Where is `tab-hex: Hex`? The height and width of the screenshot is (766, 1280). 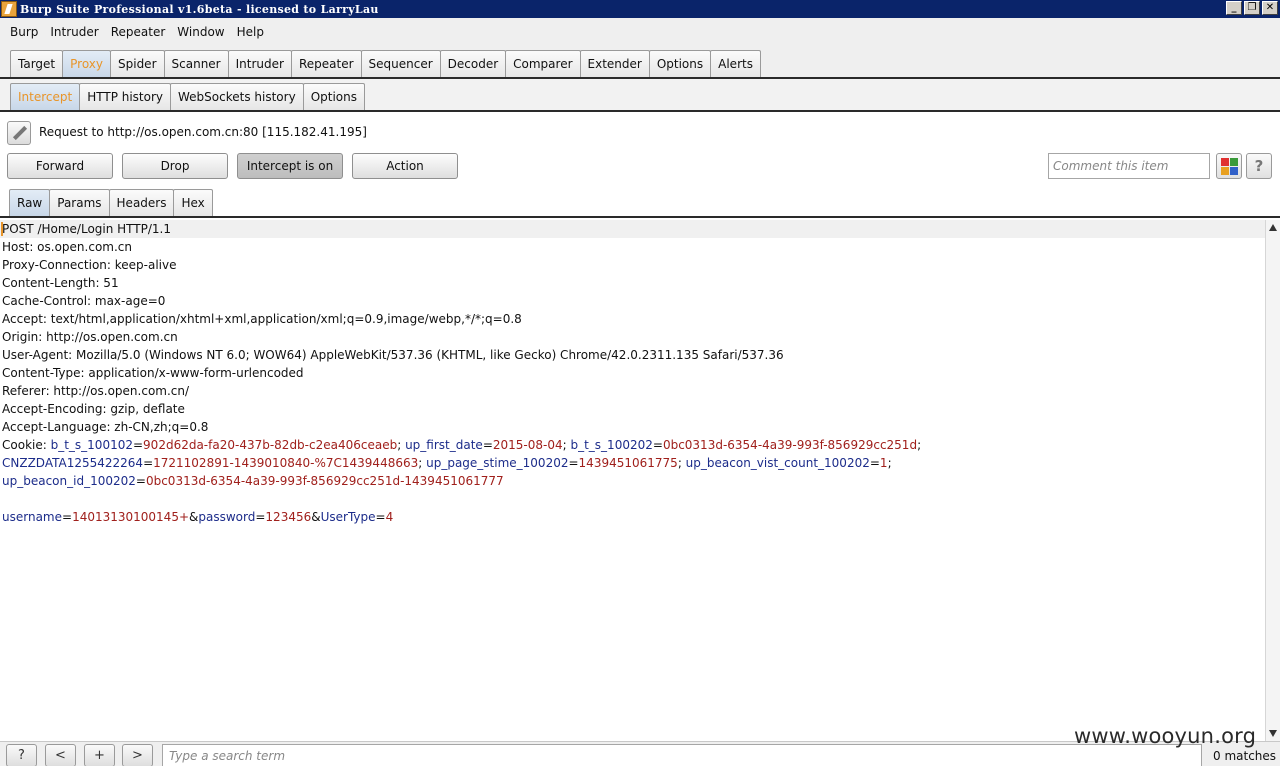
tab-hex: Hex is located at coordinates (193, 202).